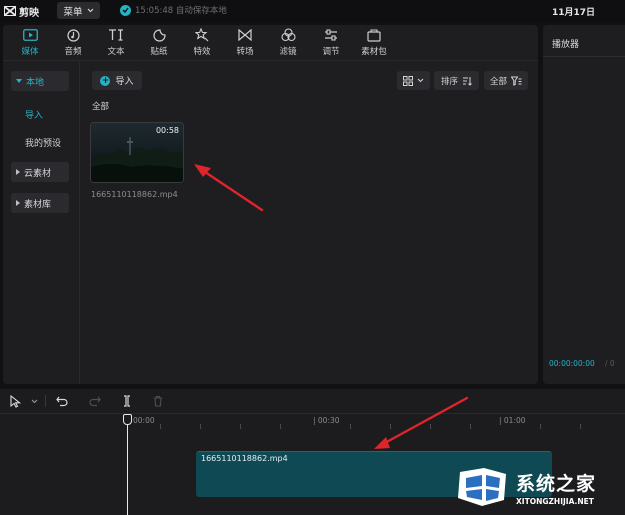  What do you see at coordinates (229, 188) in the screenshot?
I see `annotation-arrow-media` at bounding box center [229, 188].